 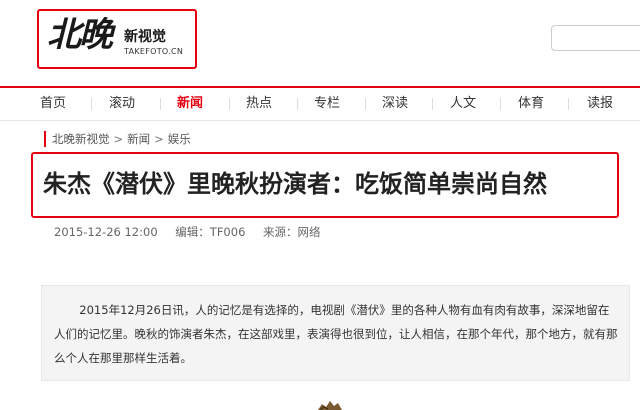 I want to click on article-title-box: 朱杰《潜伏》里晚秋扮演者：吃饭简单崇尚自然, so click(x=325, y=185).